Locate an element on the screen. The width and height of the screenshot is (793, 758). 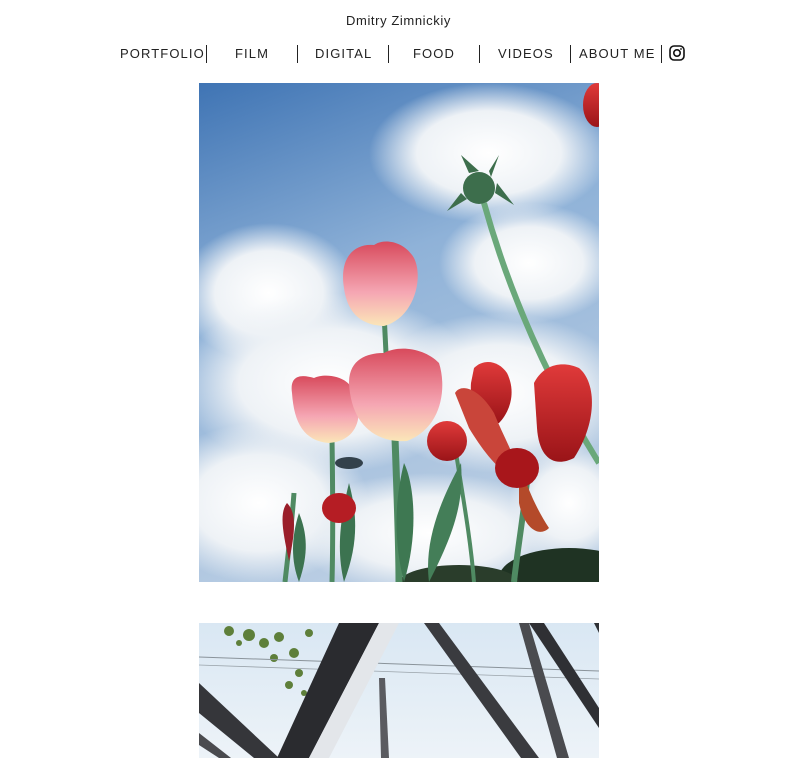
photo-image is located at coordinates (399, 690).